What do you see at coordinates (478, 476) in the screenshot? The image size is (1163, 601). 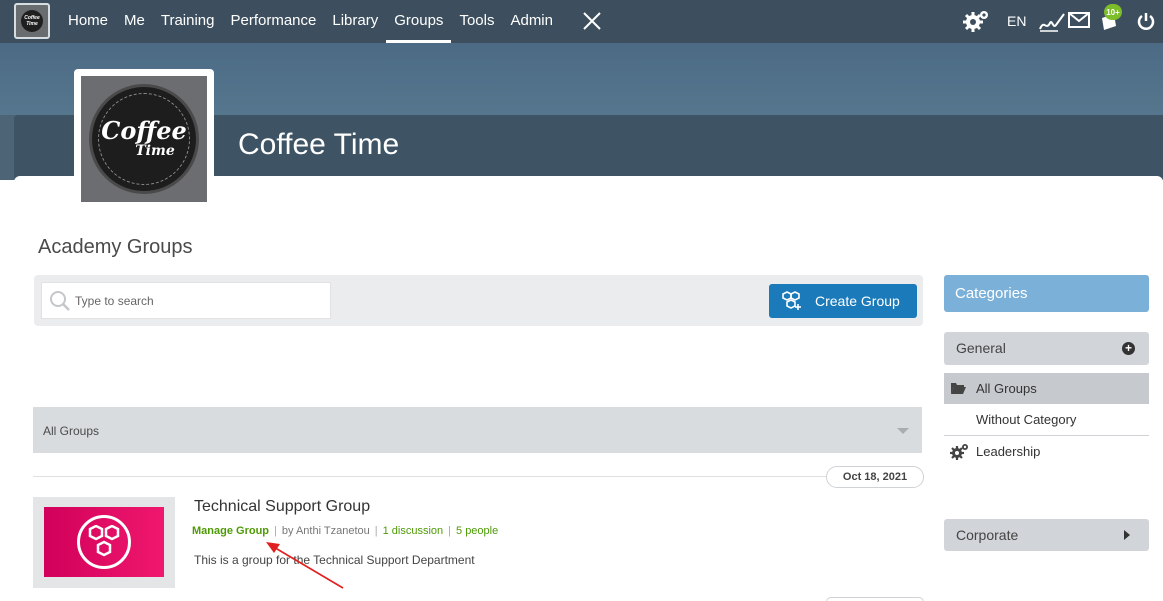 I see `date-divider` at bounding box center [478, 476].